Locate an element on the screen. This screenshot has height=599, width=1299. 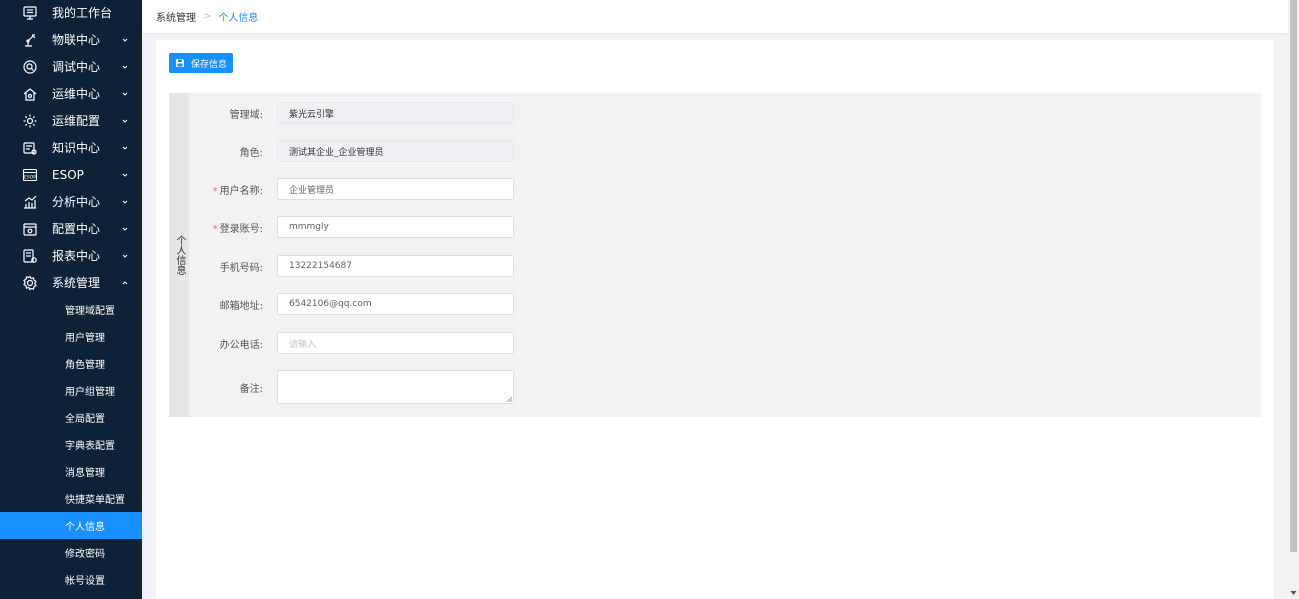
sidebar-item-analytics: 分析中心 is located at coordinates (71, 201).